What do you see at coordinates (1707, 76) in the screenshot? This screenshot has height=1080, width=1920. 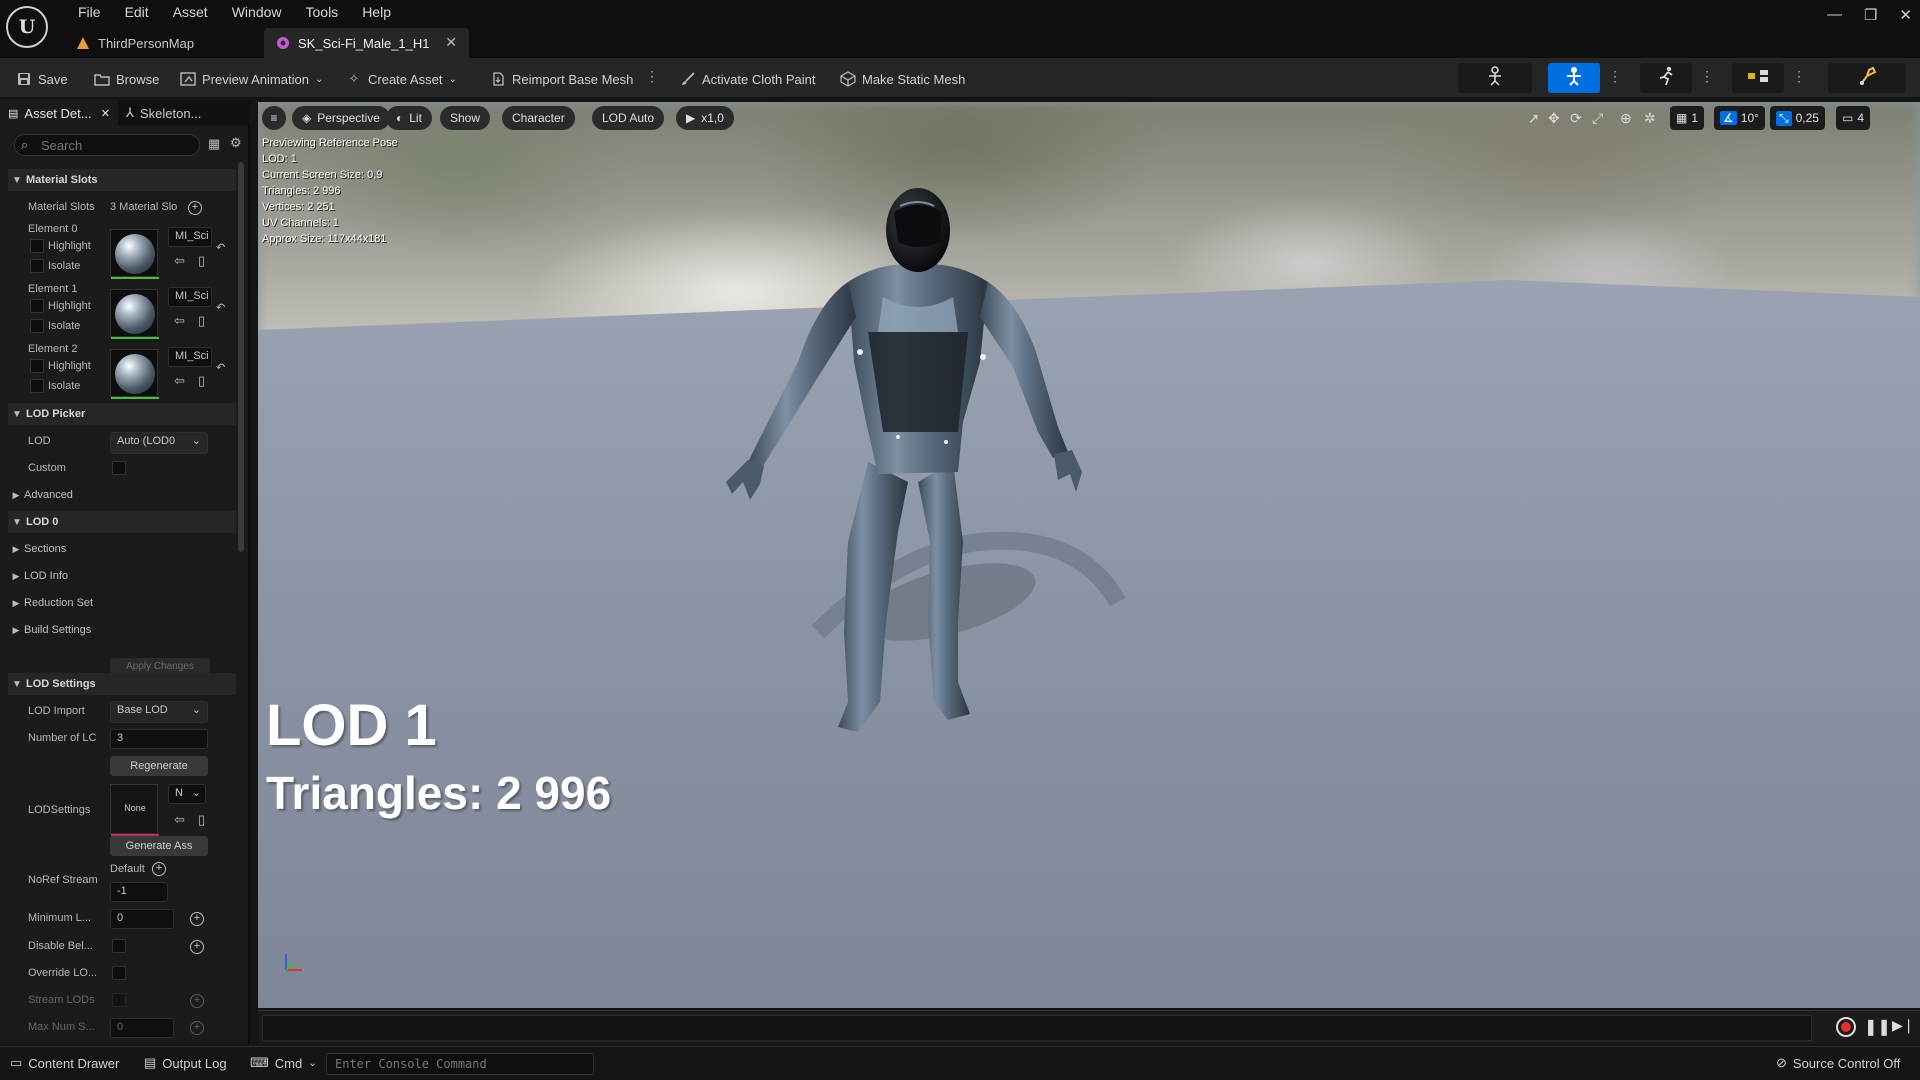 I see `animation-mode-options-icon: ⋮` at bounding box center [1707, 76].